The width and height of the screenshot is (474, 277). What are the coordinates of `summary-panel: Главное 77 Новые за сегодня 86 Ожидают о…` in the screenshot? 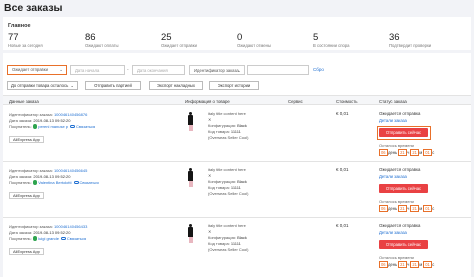 It's located at (237, 33).